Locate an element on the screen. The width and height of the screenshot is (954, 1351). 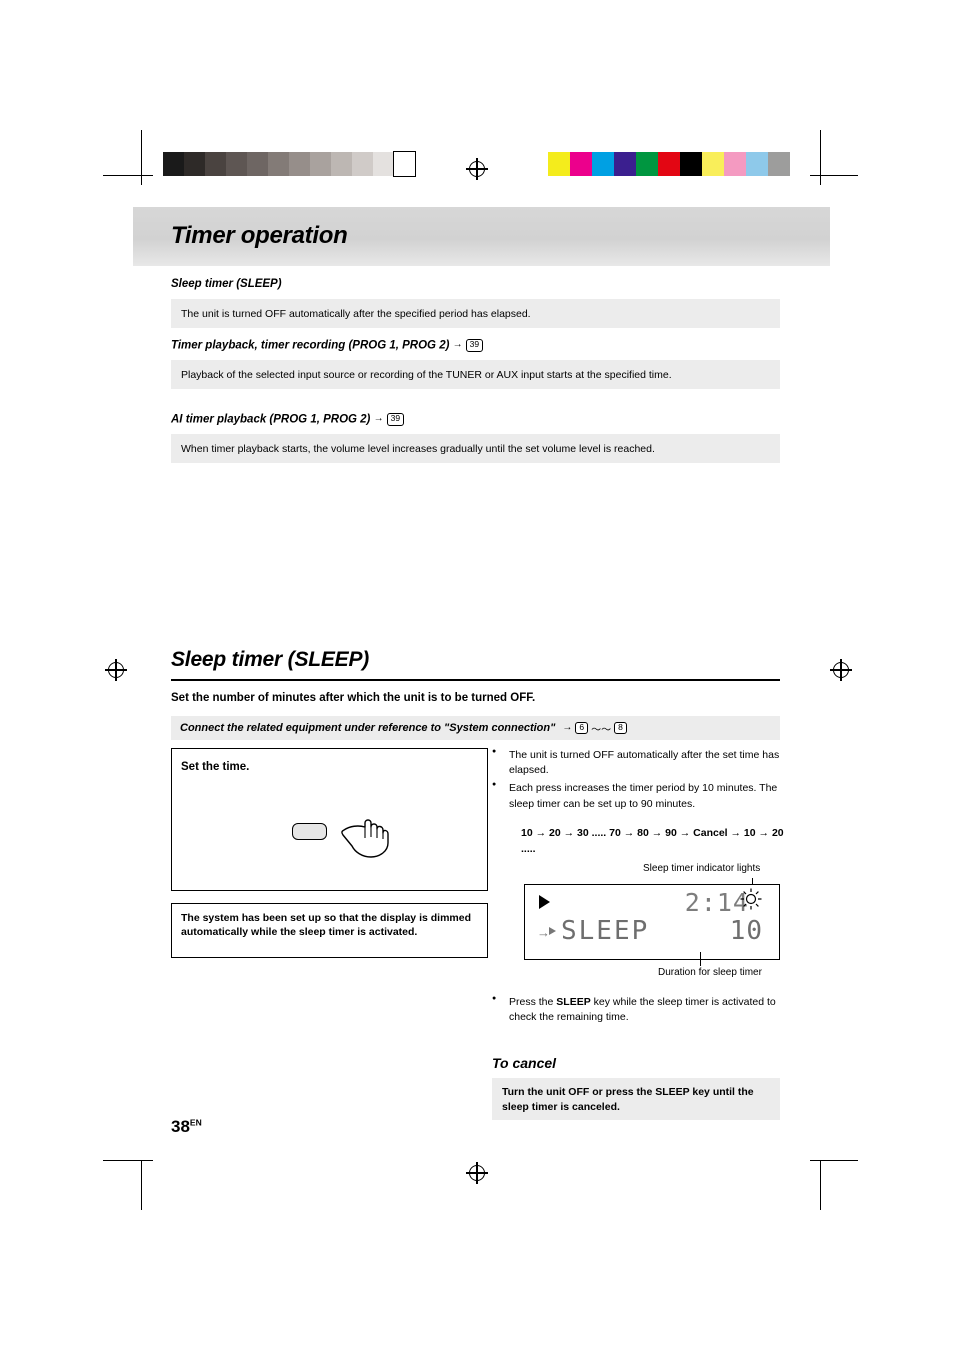
page-title: Timer operation is located at coordinates (259, 235).